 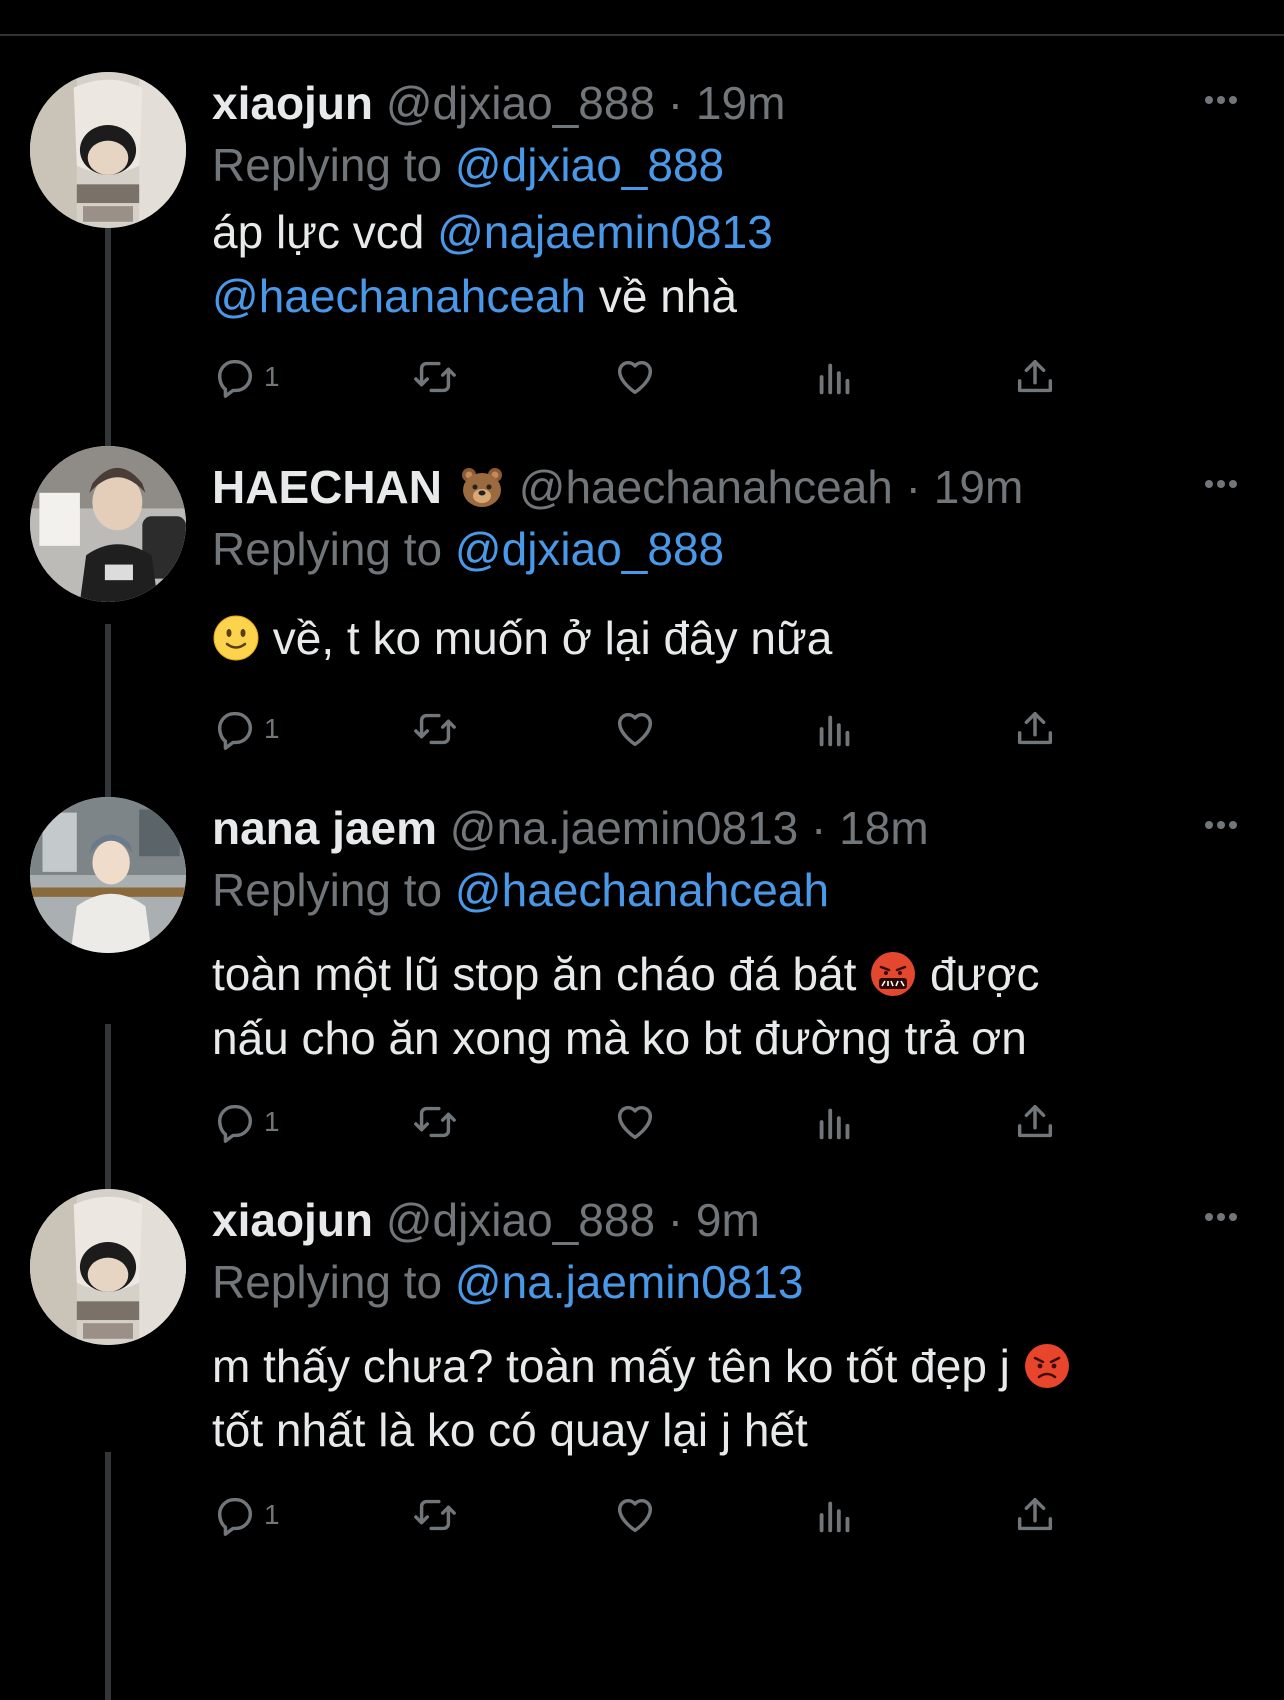 I want to click on text-segment: được, so click(x=978, y=974).